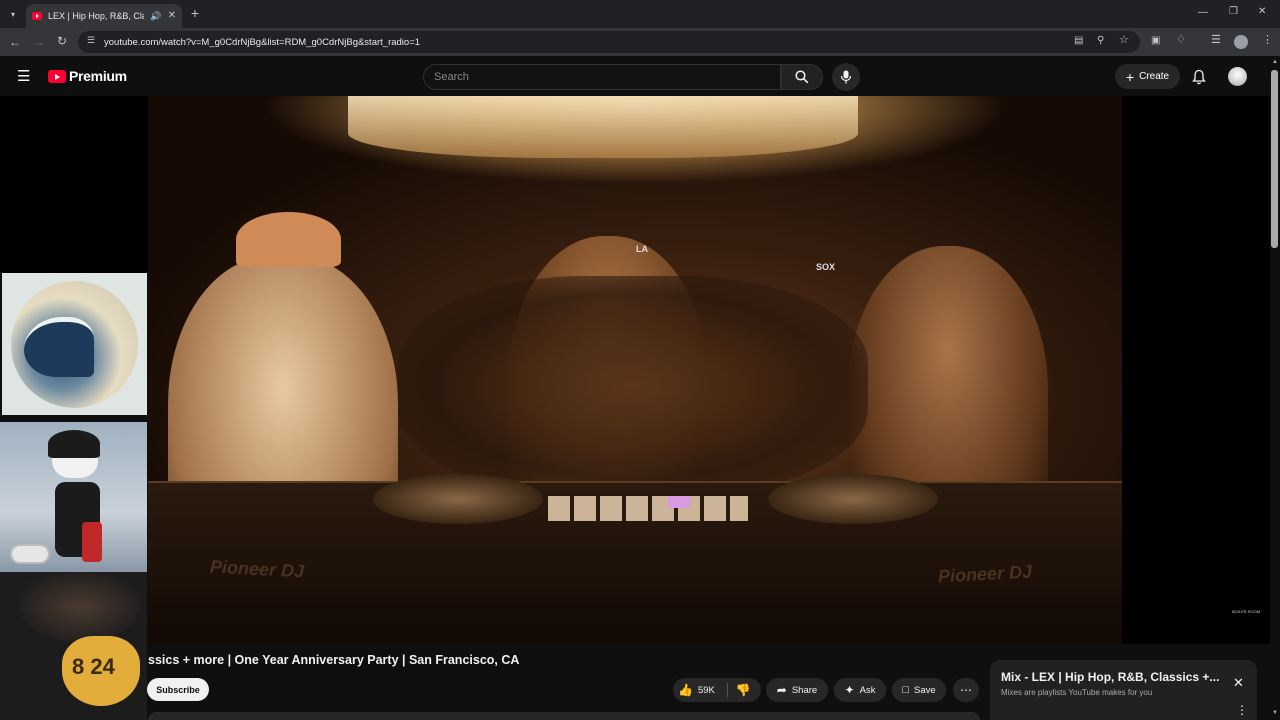  What do you see at coordinates (1199, 77) in the screenshot?
I see `notifications-bell-icon` at bounding box center [1199, 77].